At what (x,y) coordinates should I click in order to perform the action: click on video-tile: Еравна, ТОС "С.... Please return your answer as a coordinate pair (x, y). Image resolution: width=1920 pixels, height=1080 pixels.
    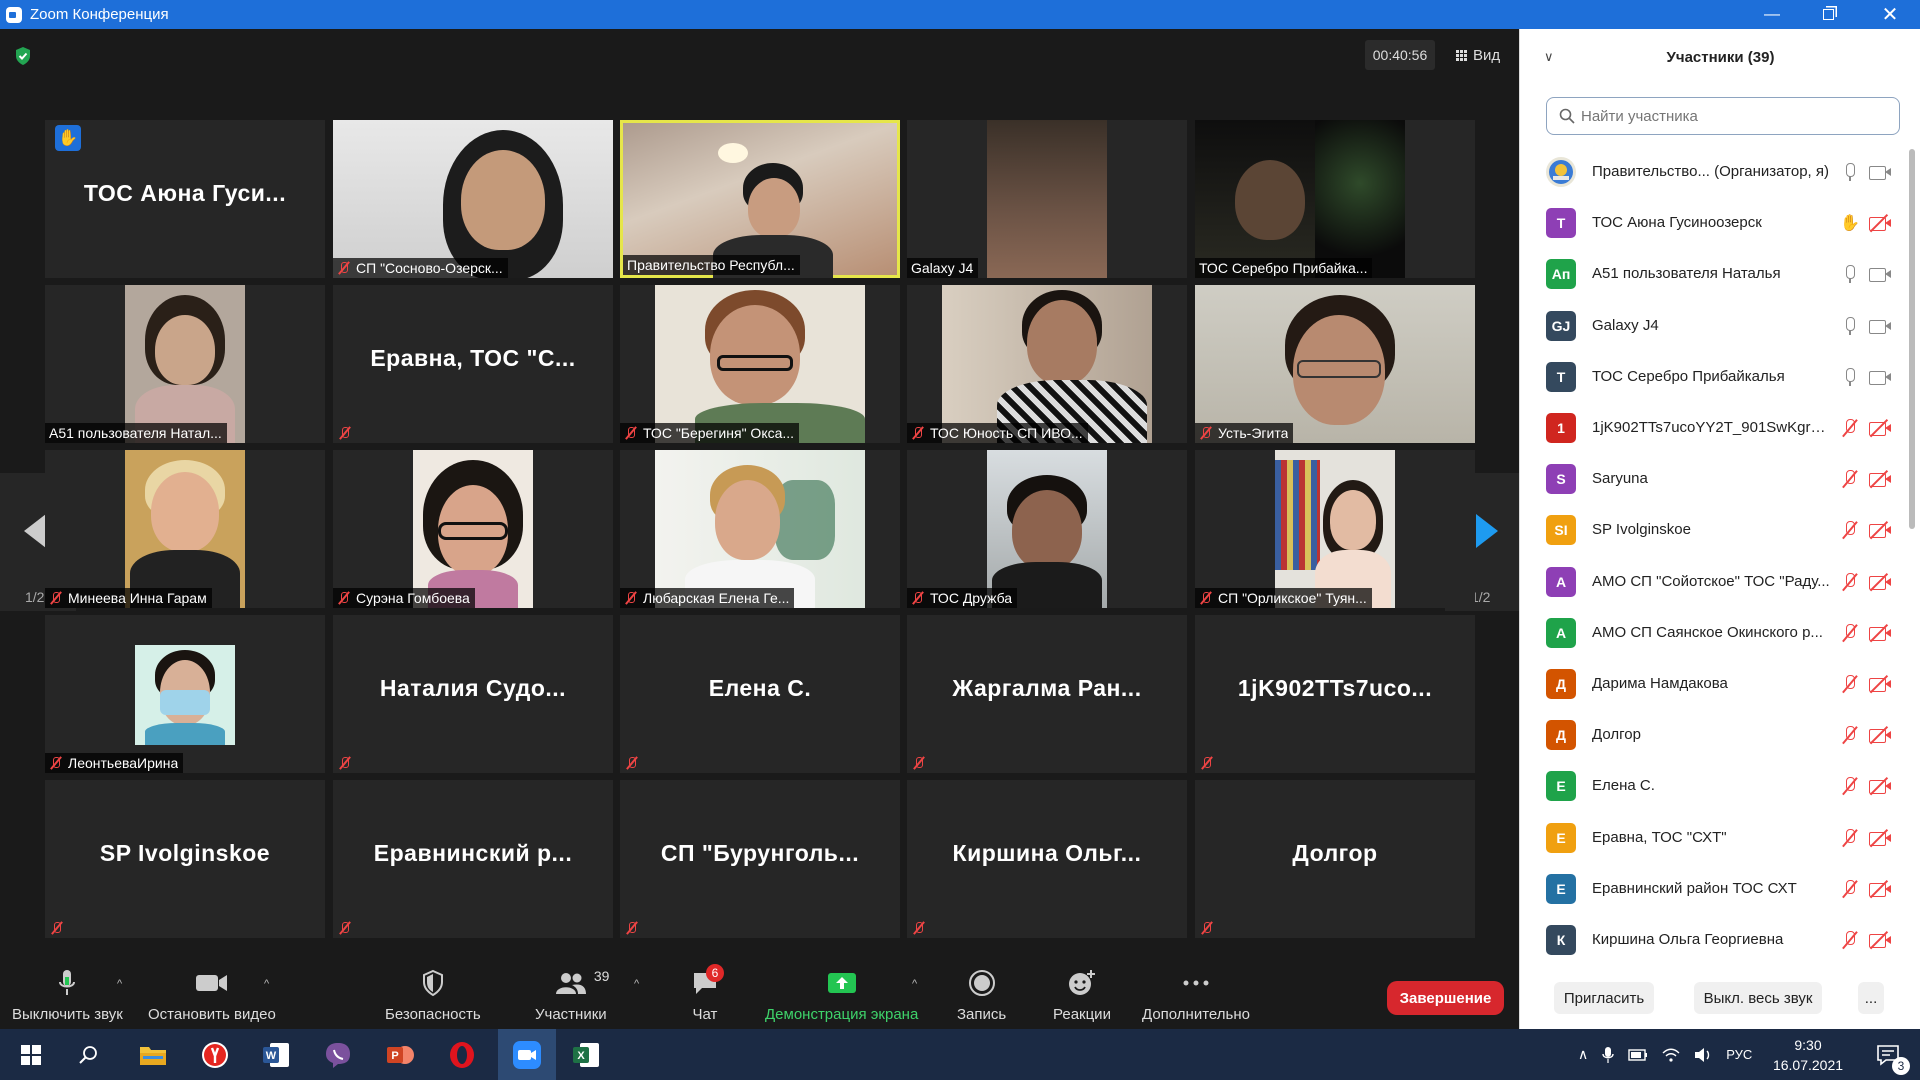
    Looking at the image, I should click on (473, 364).